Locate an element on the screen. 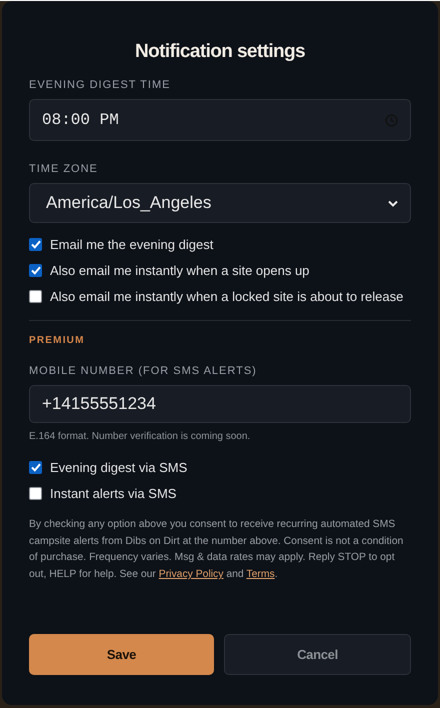 The height and width of the screenshot is (708, 440). link: Privacy Policy is located at coordinates (191, 574).